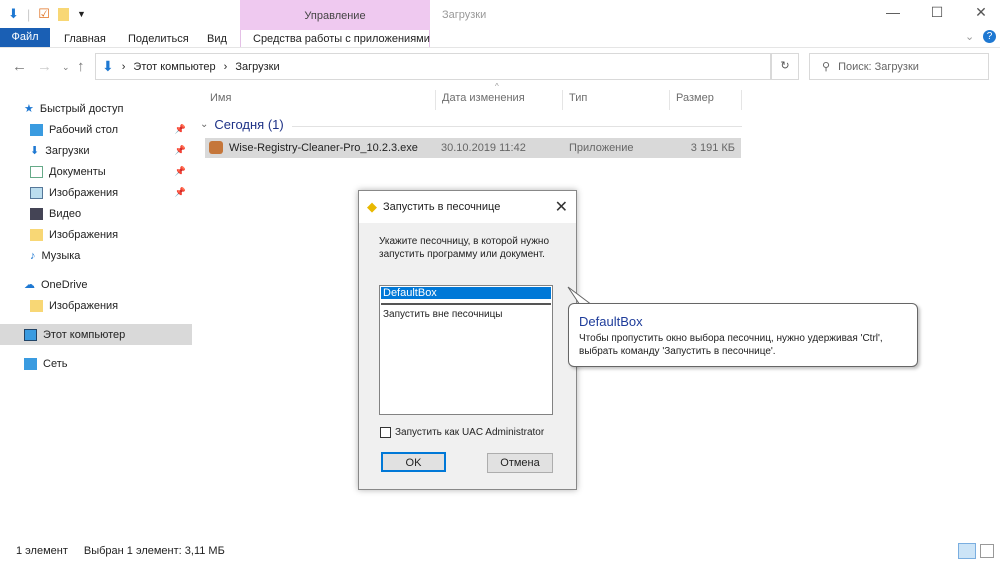 This screenshot has height=562, width=1000. Describe the element at coordinates (42, 551) in the screenshot. I see `item-count: 1 элемент` at that location.